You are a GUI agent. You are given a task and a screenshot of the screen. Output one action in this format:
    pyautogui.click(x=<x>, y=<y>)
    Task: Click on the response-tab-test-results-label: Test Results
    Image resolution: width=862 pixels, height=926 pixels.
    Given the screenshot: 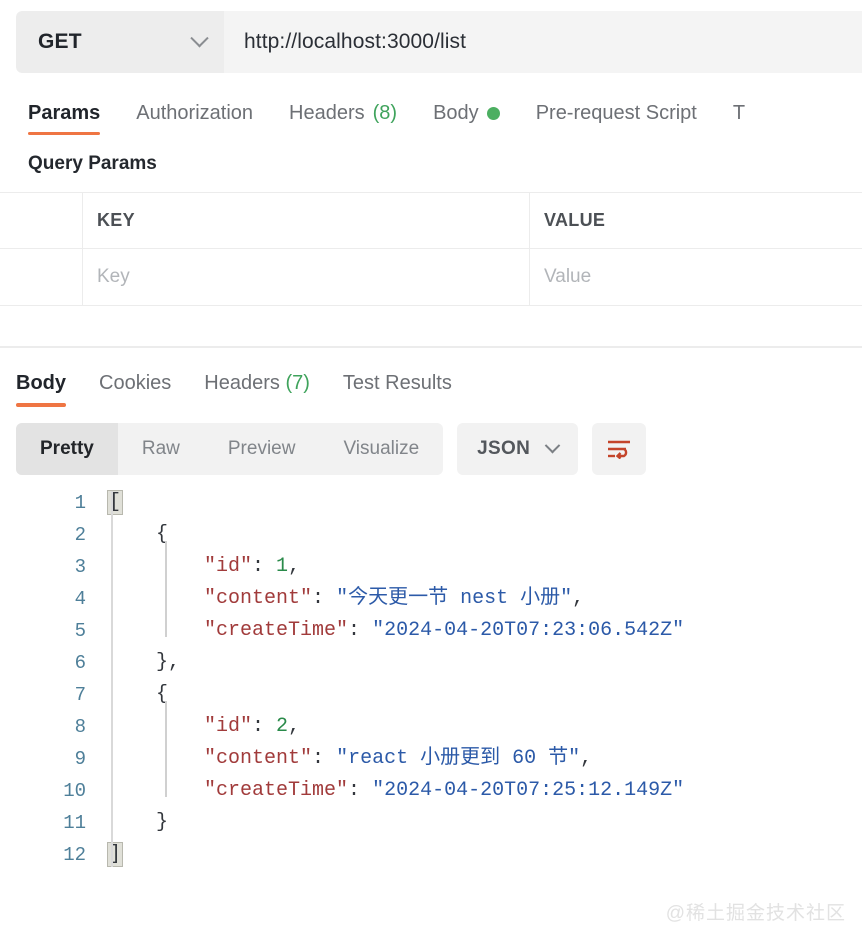 What is the action you would take?
    pyautogui.click(x=397, y=382)
    